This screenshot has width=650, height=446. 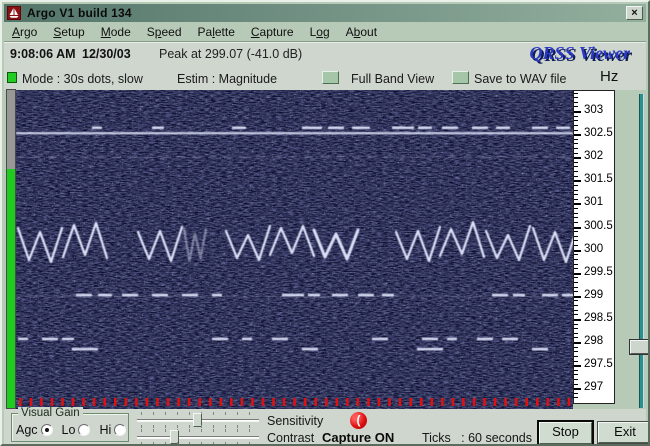 I want to click on visual-gain-group: Visual Gain Agc Lo Hi, so click(x=70, y=424).